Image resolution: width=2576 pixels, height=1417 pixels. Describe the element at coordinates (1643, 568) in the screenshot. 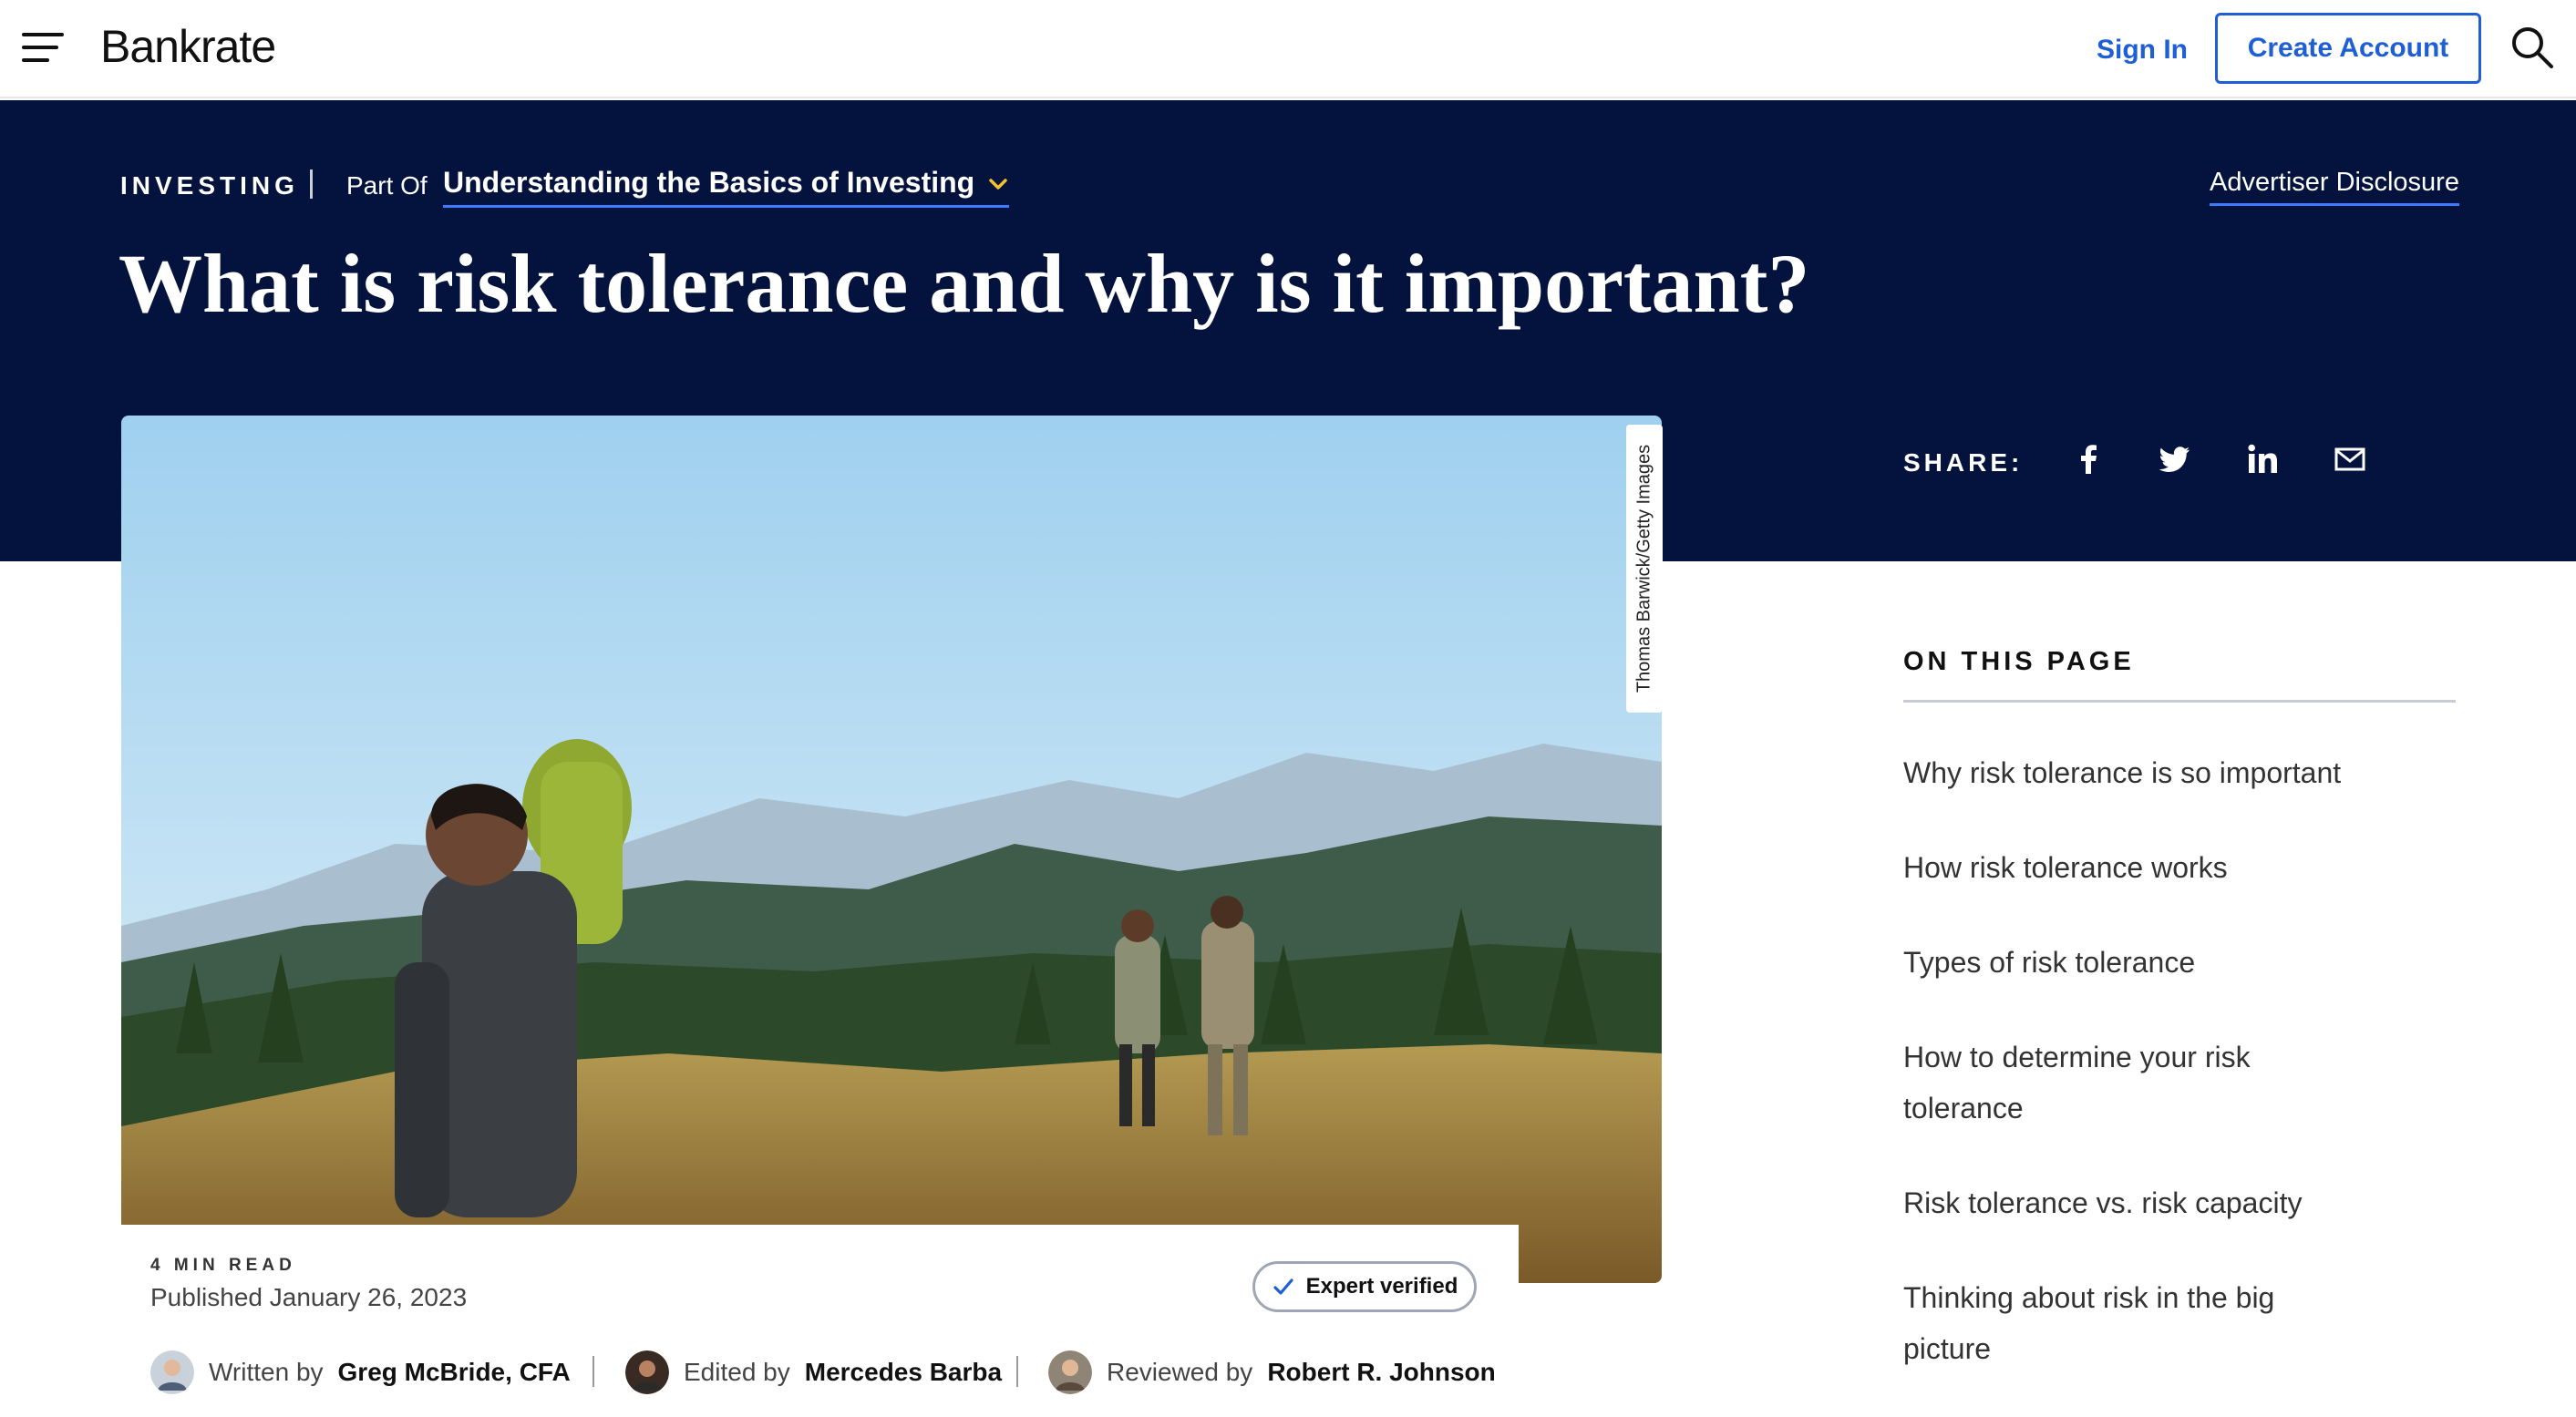

I see `photo-credit: Thomas Barwick/Getty Images` at that location.